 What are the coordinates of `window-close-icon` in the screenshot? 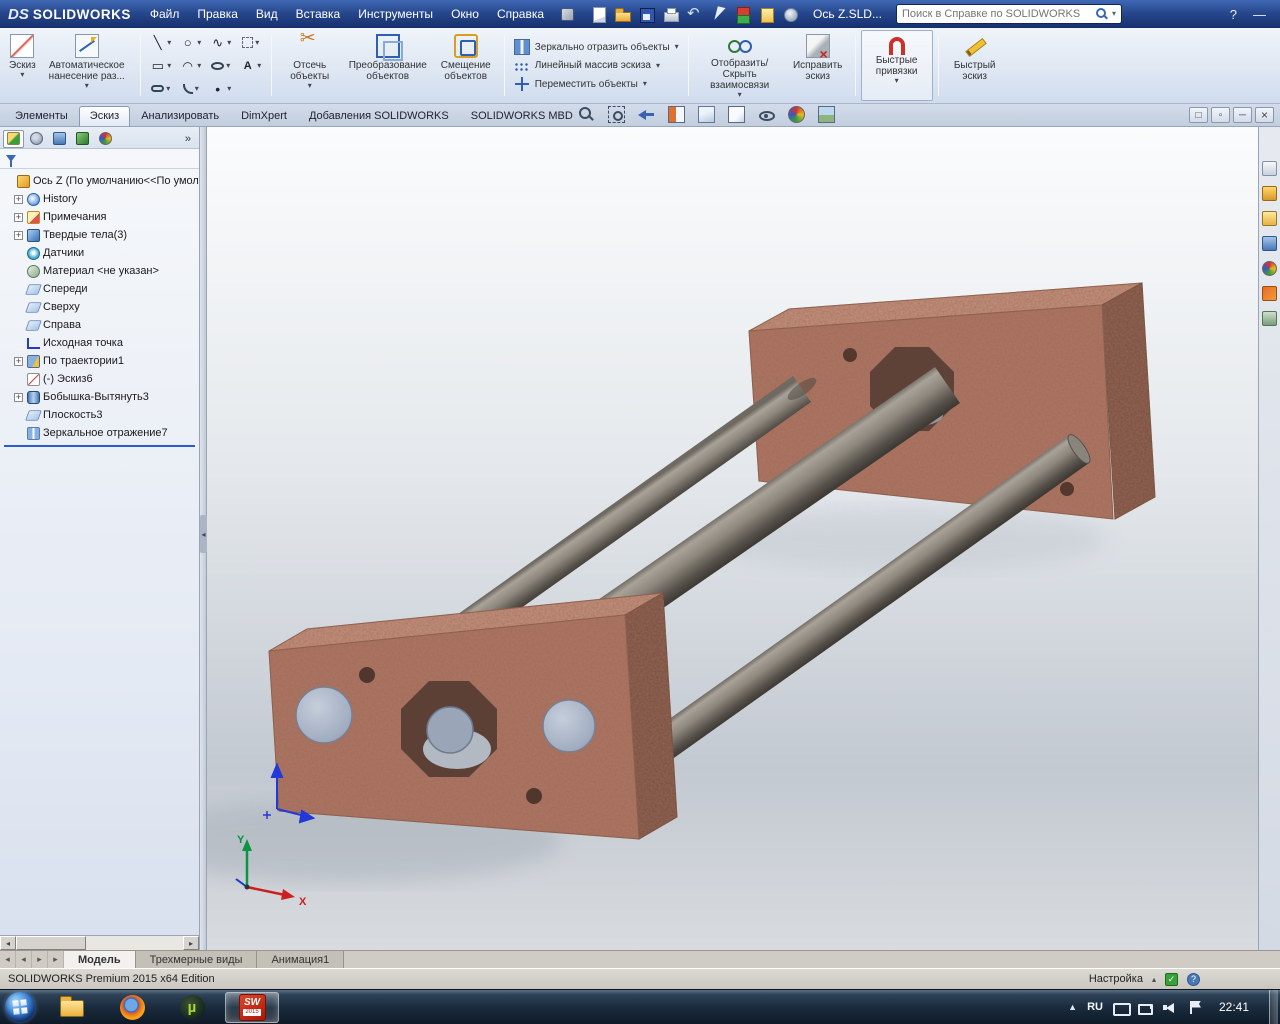 It's located at (1264, 115).